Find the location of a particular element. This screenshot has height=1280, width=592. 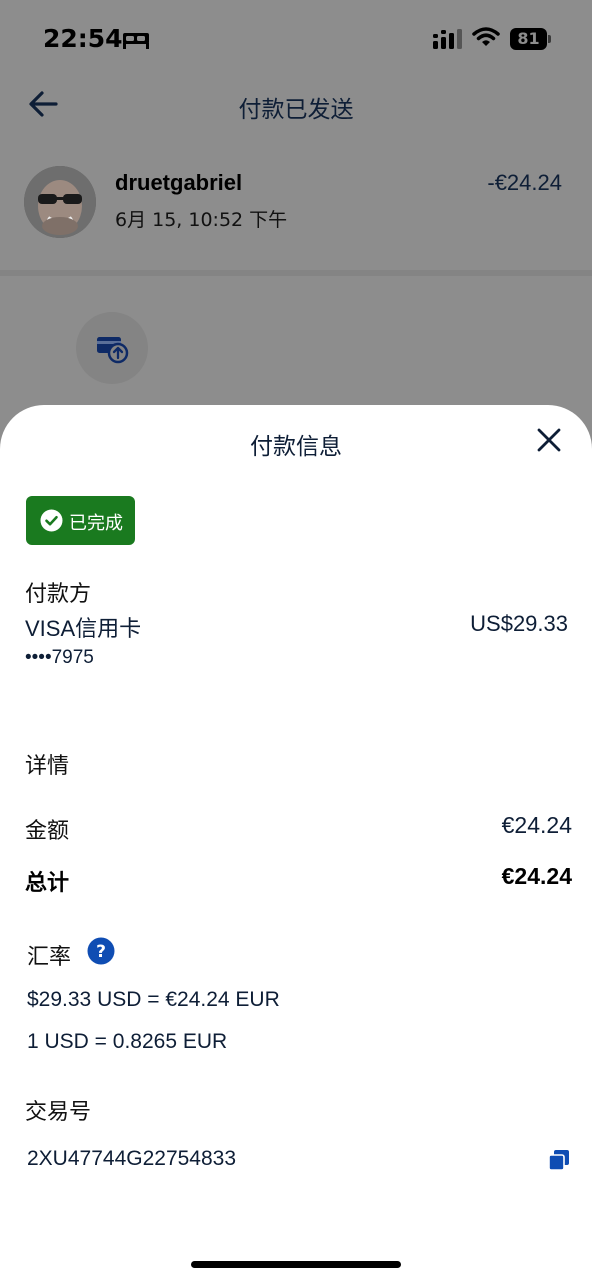

exchange-rate-line-2: 1 USD = 0.8265 EUR is located at coordinates (127, 1041).